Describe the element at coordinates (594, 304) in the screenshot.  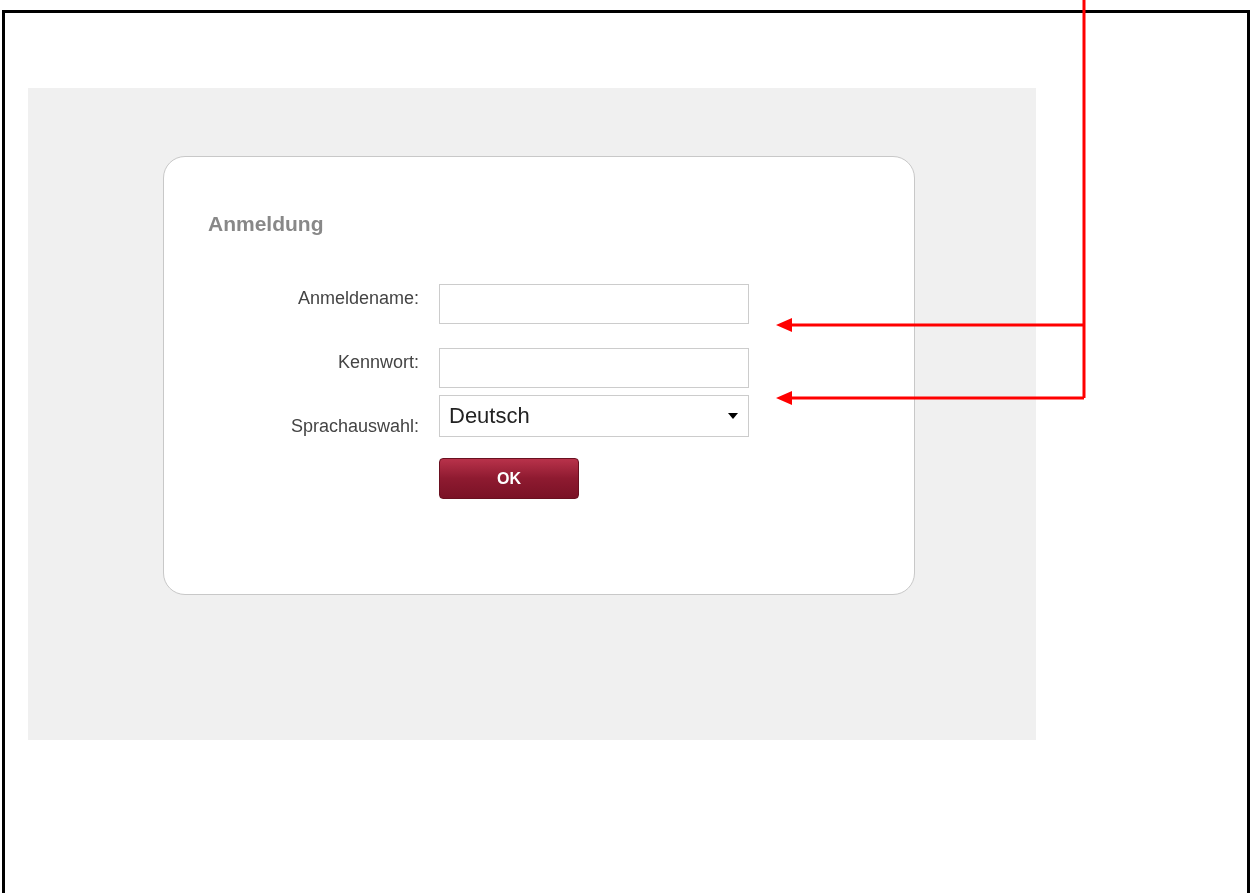
I see `username-field` at that location.